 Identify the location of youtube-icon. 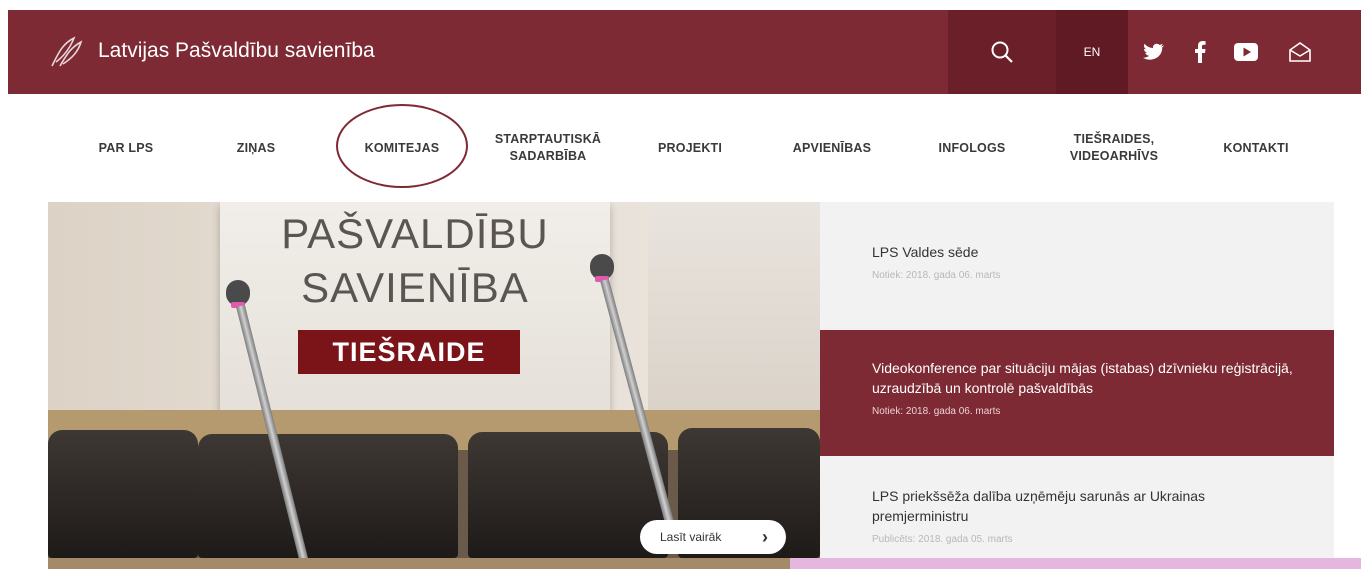
(1246, 52).